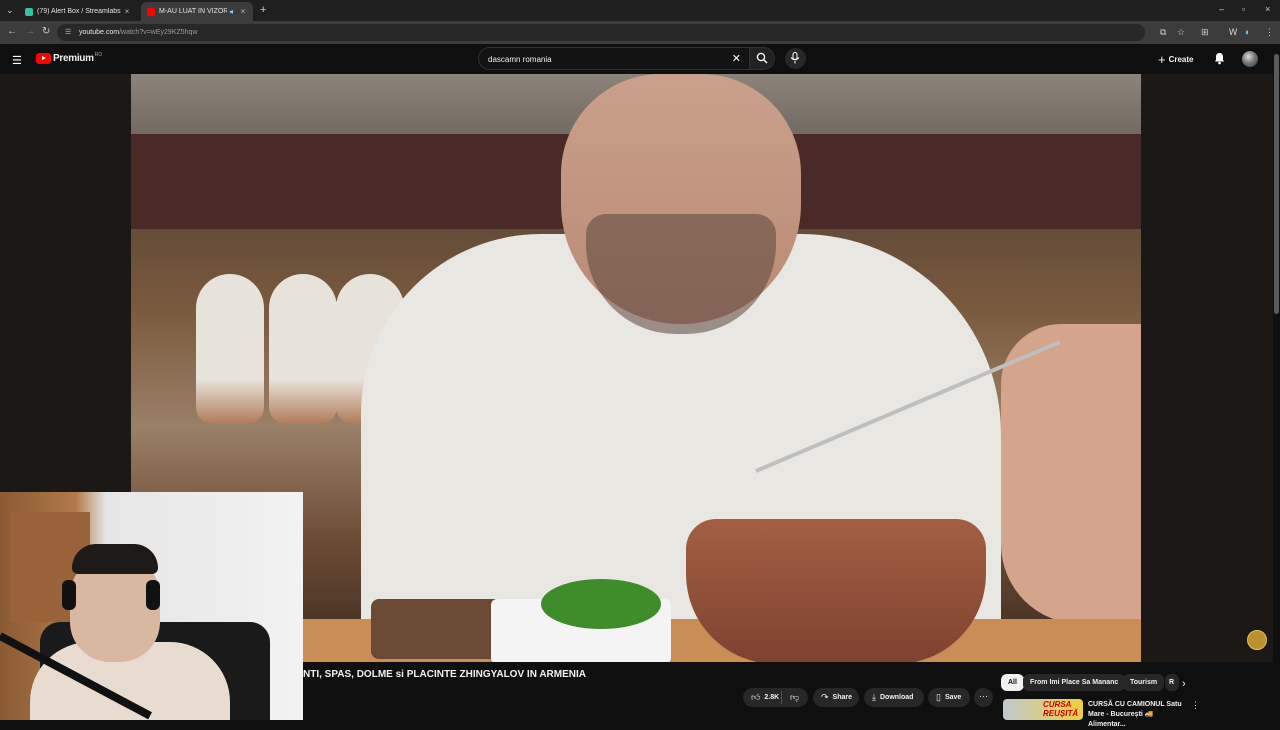 Image resolution: width=1280 pixels, height=730 pixels. Describe the element at coordinates (98, 54) in the screenshot. I see `country-code: RO` at that location.